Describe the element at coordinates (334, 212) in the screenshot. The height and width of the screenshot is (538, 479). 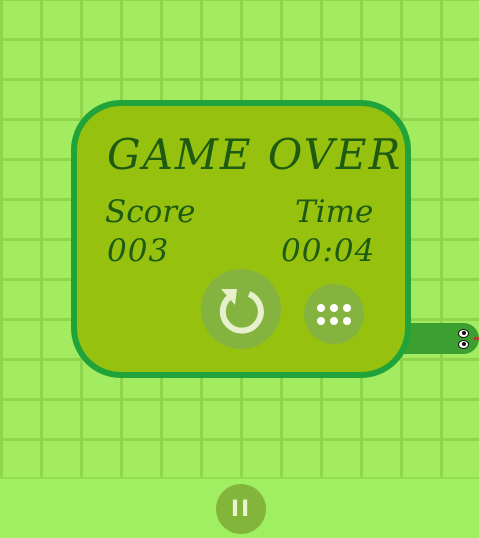
I see `time-label: Time` at that location.